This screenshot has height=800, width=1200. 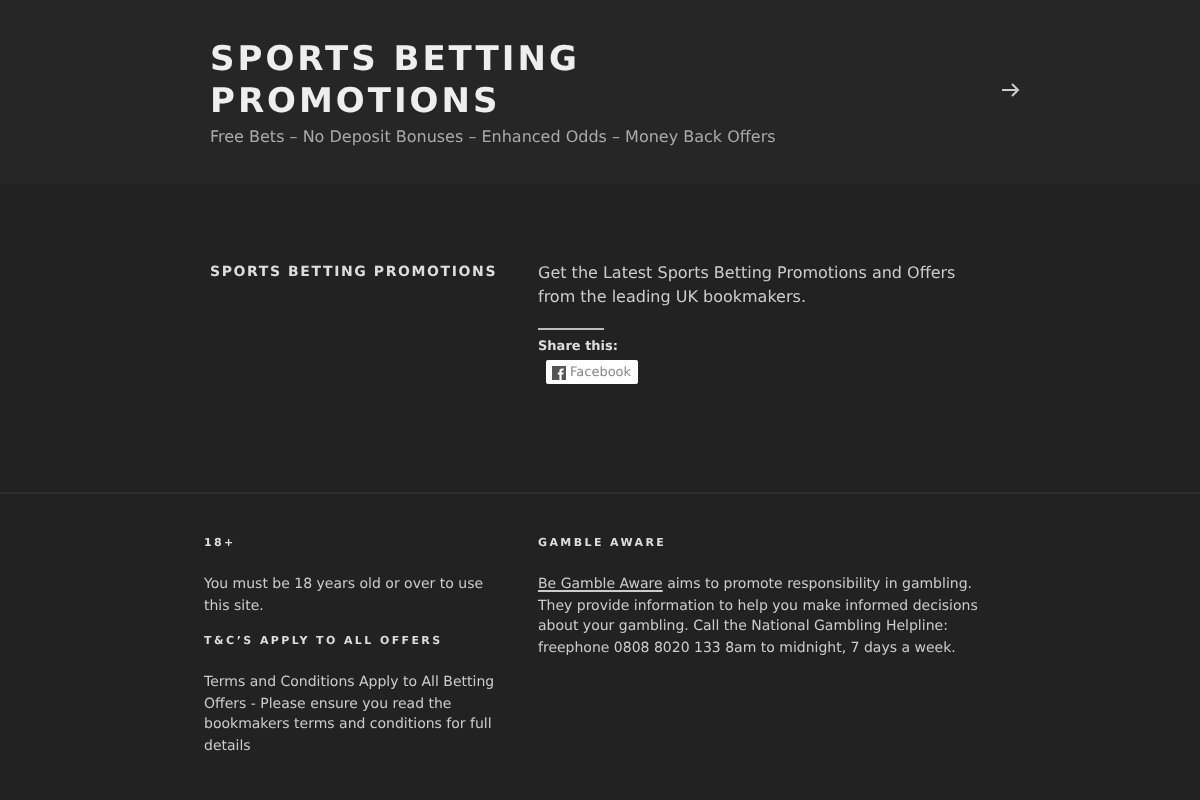 I want to click on facebook-icon, so click(x=559, y=372).